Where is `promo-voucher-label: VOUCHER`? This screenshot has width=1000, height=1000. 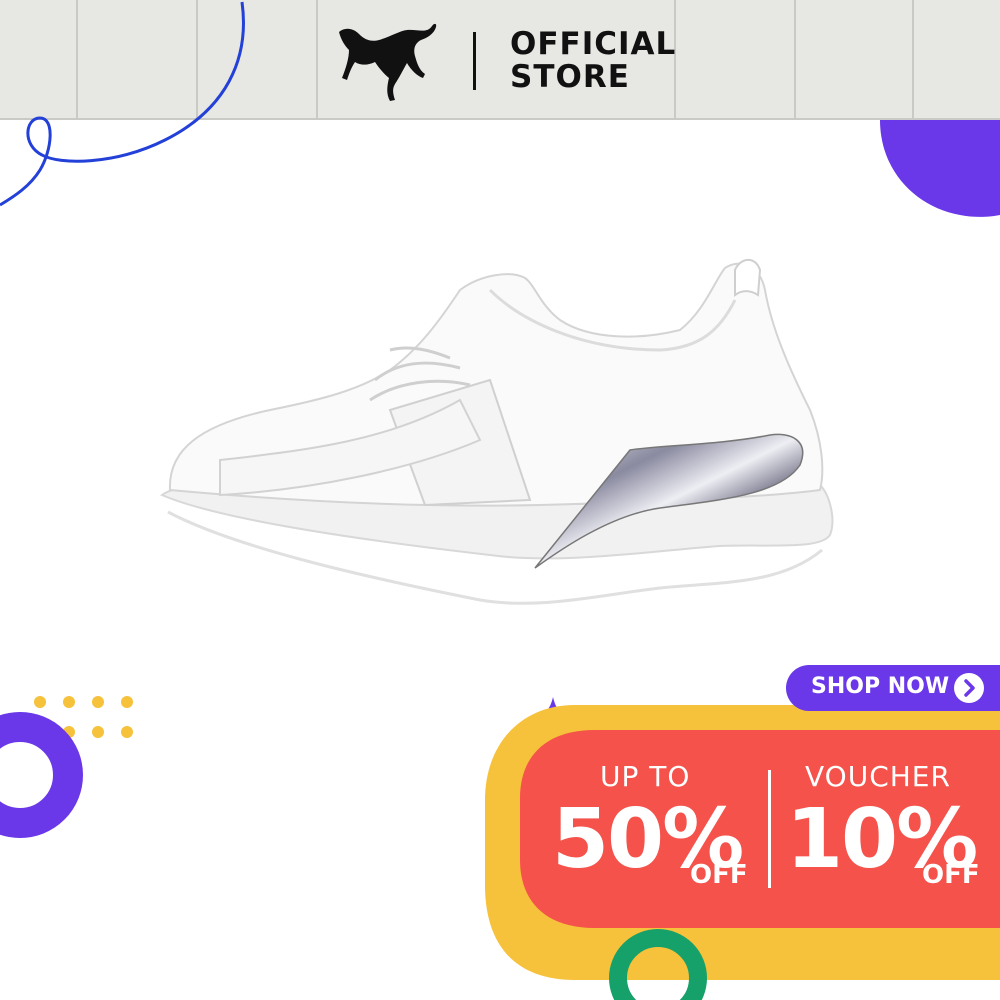
promo-voucher-label: VOUCHER is located at coordinates (878, 776).